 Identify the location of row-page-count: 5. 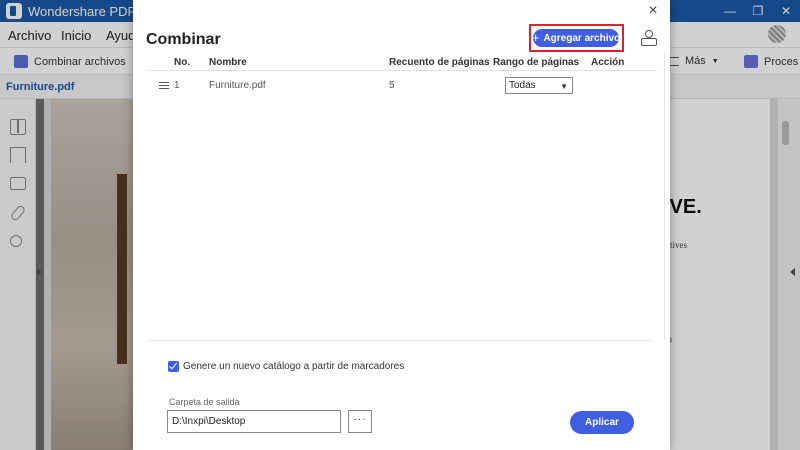
(392, 85).